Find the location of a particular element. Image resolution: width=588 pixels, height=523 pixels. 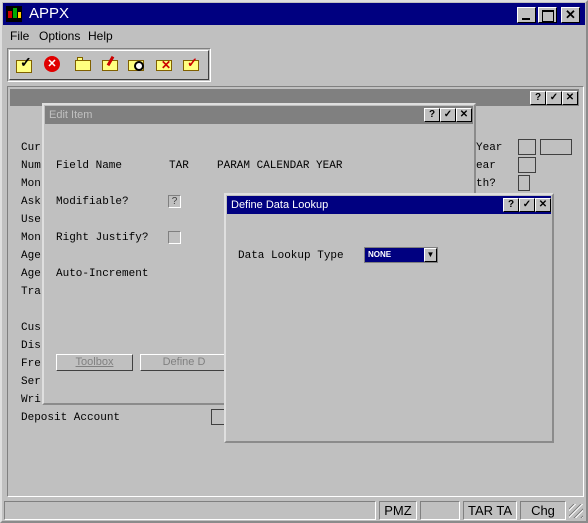

mdi-help-button: ? is located at coordinates (538, 98).